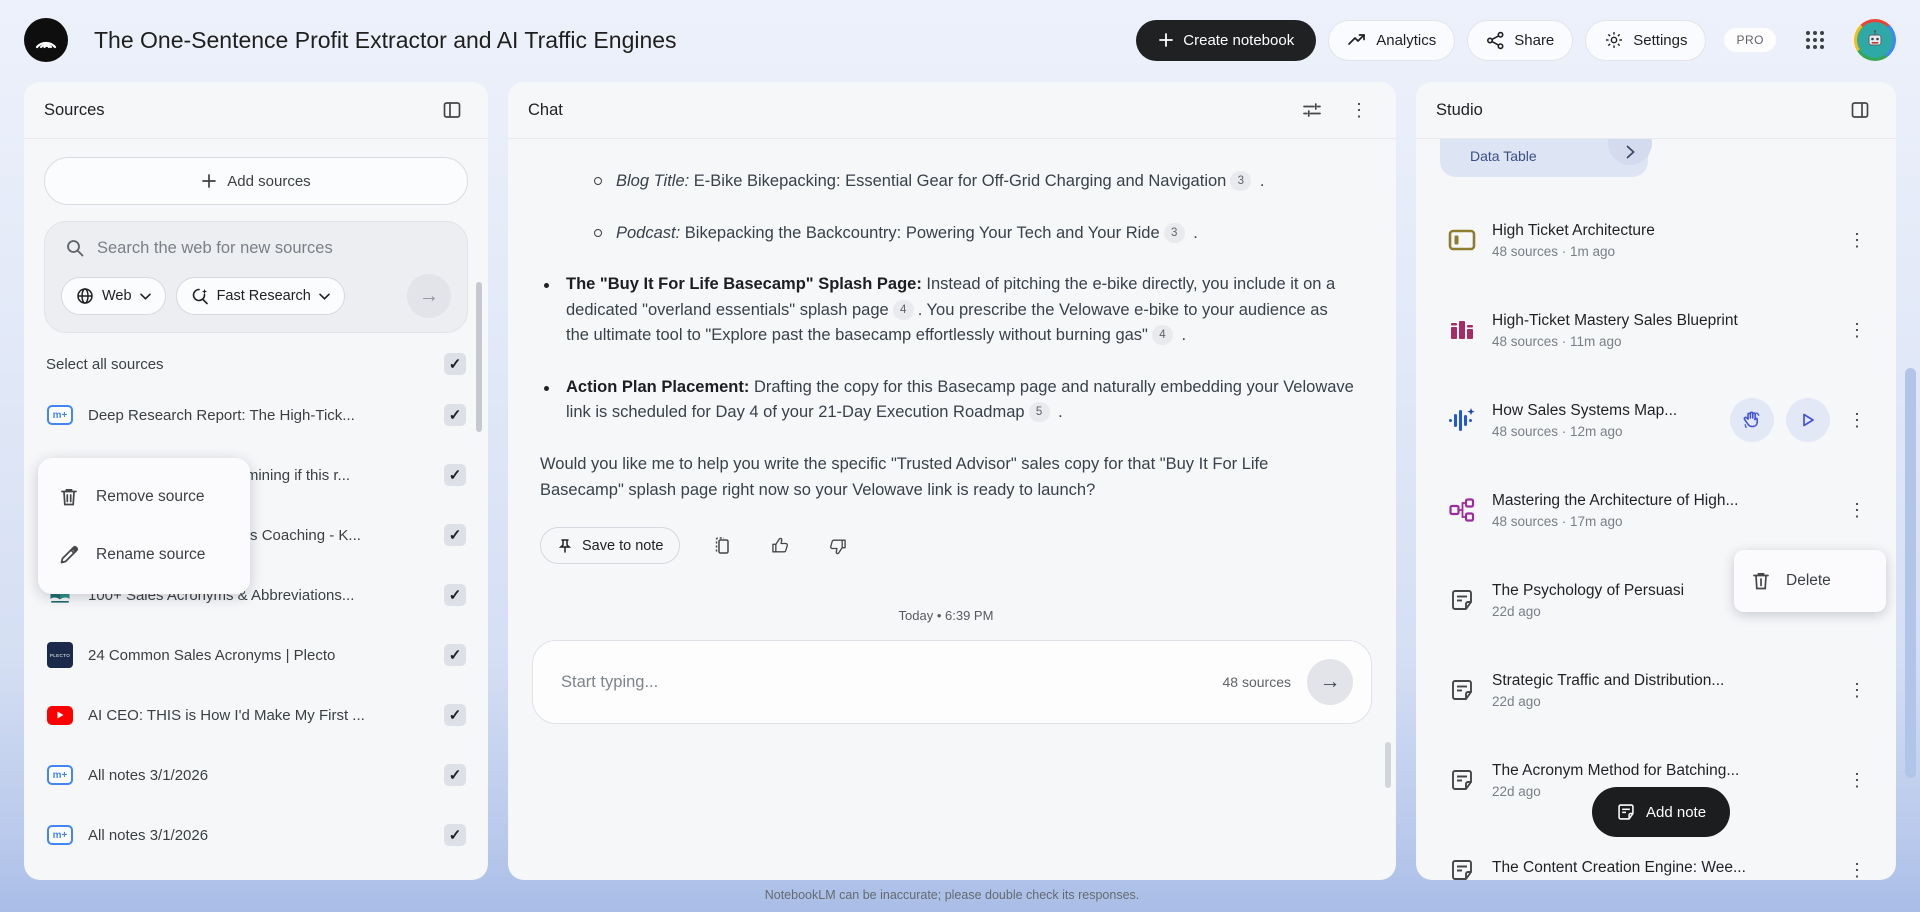  I want to click on rename-source-menu-item: Rename source, so click(144, 555).